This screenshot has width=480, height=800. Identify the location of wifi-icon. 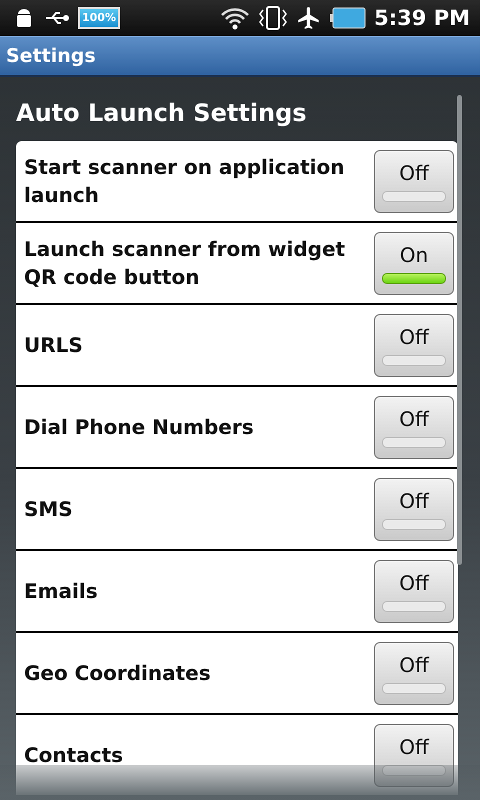
(235, 18).